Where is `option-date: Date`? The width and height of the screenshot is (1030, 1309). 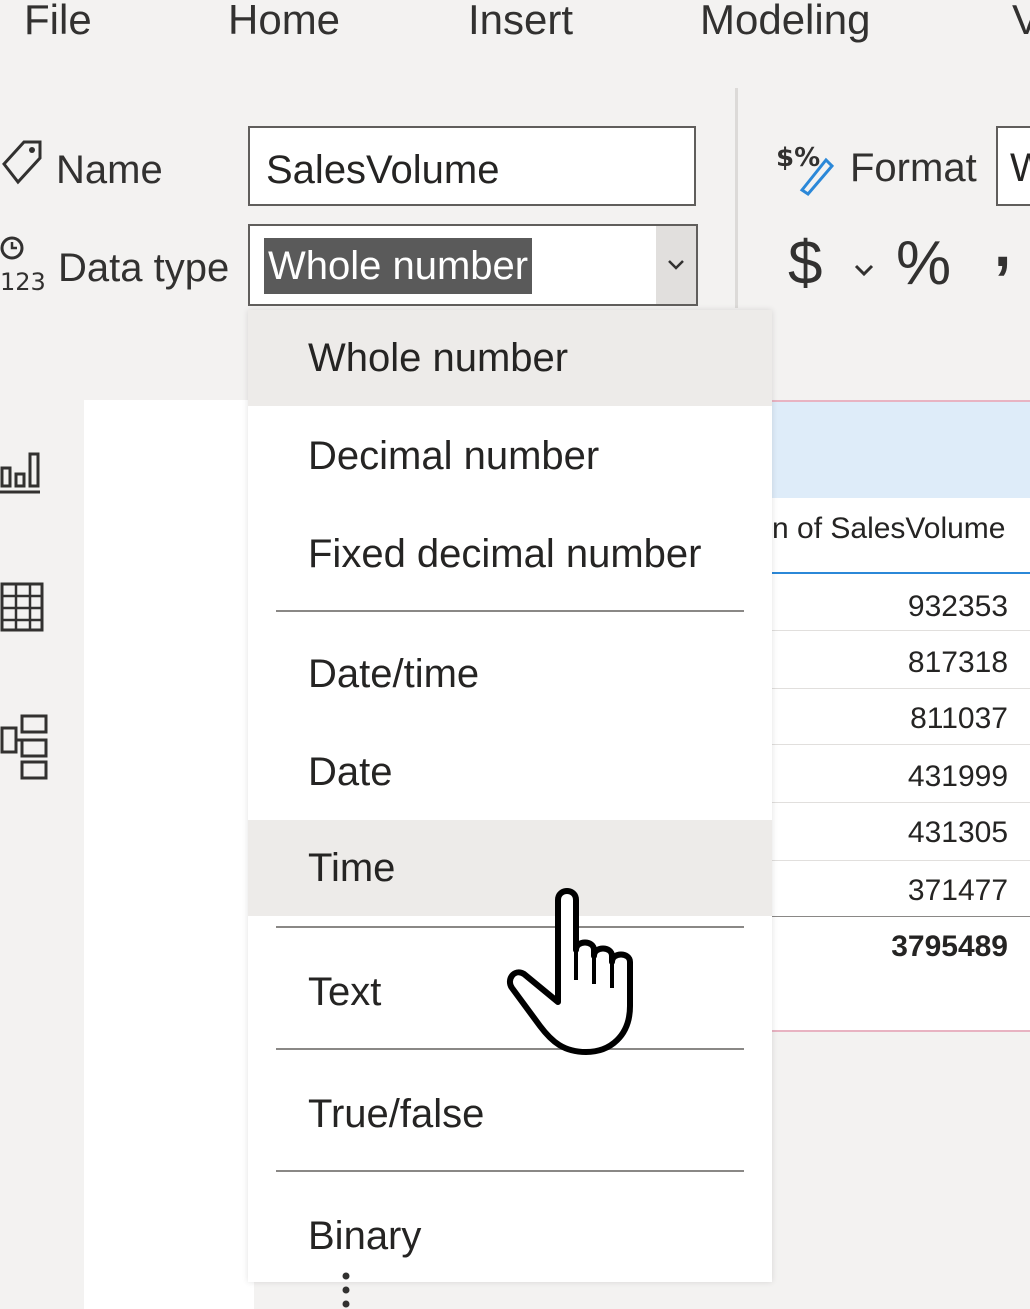
option-date: Date is located at coordinates (510, 772).